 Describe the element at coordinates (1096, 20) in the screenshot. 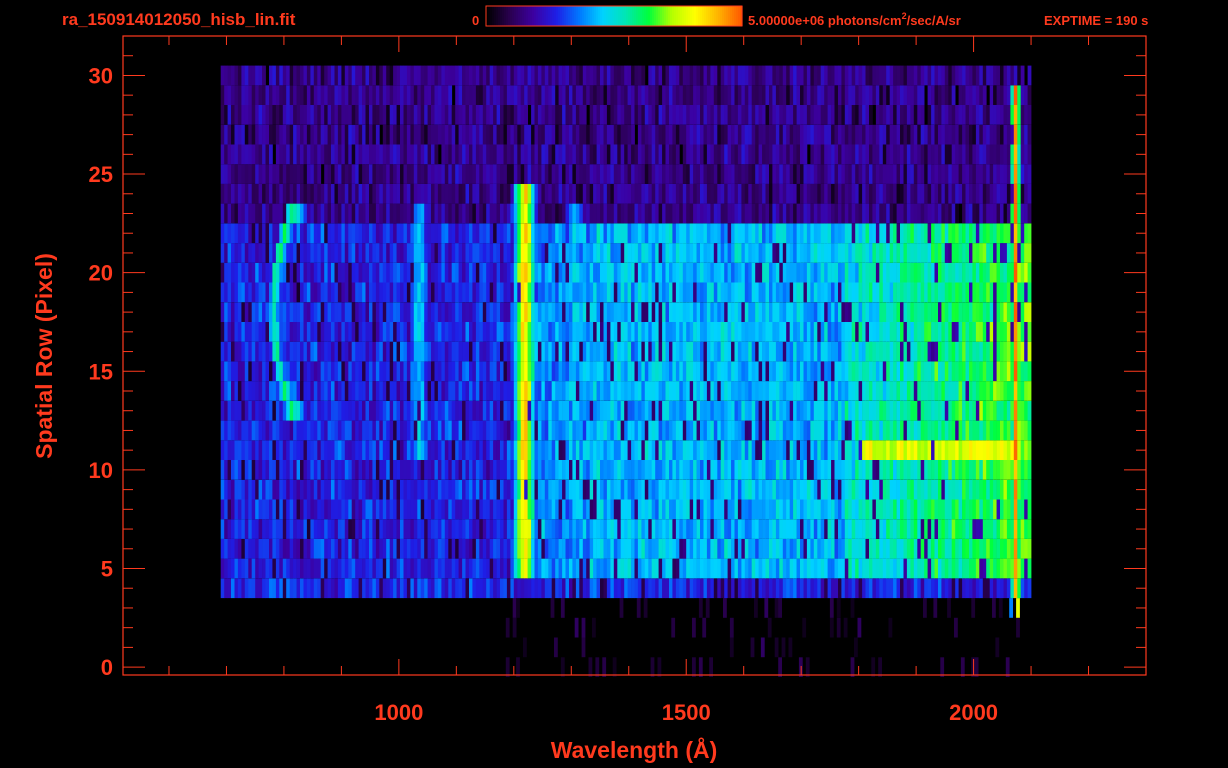

I see `exptime-label: EXPTIME = 190 s` at that location.